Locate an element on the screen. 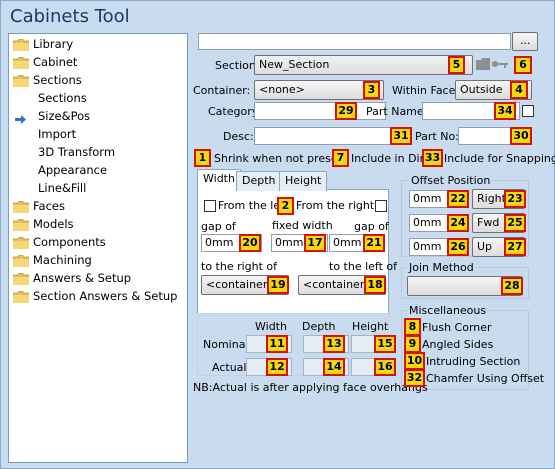  tab-depth: Depth is located at coordinates (259, 181).